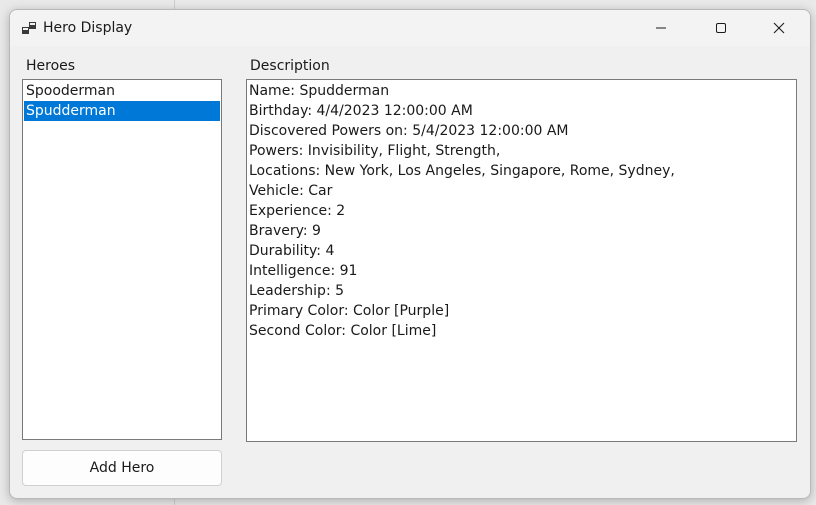  What do you see at coordinates (303, 271) in the screenshot?
I see `description-line: Intelligence: 91` at bounding box center [303, 271].